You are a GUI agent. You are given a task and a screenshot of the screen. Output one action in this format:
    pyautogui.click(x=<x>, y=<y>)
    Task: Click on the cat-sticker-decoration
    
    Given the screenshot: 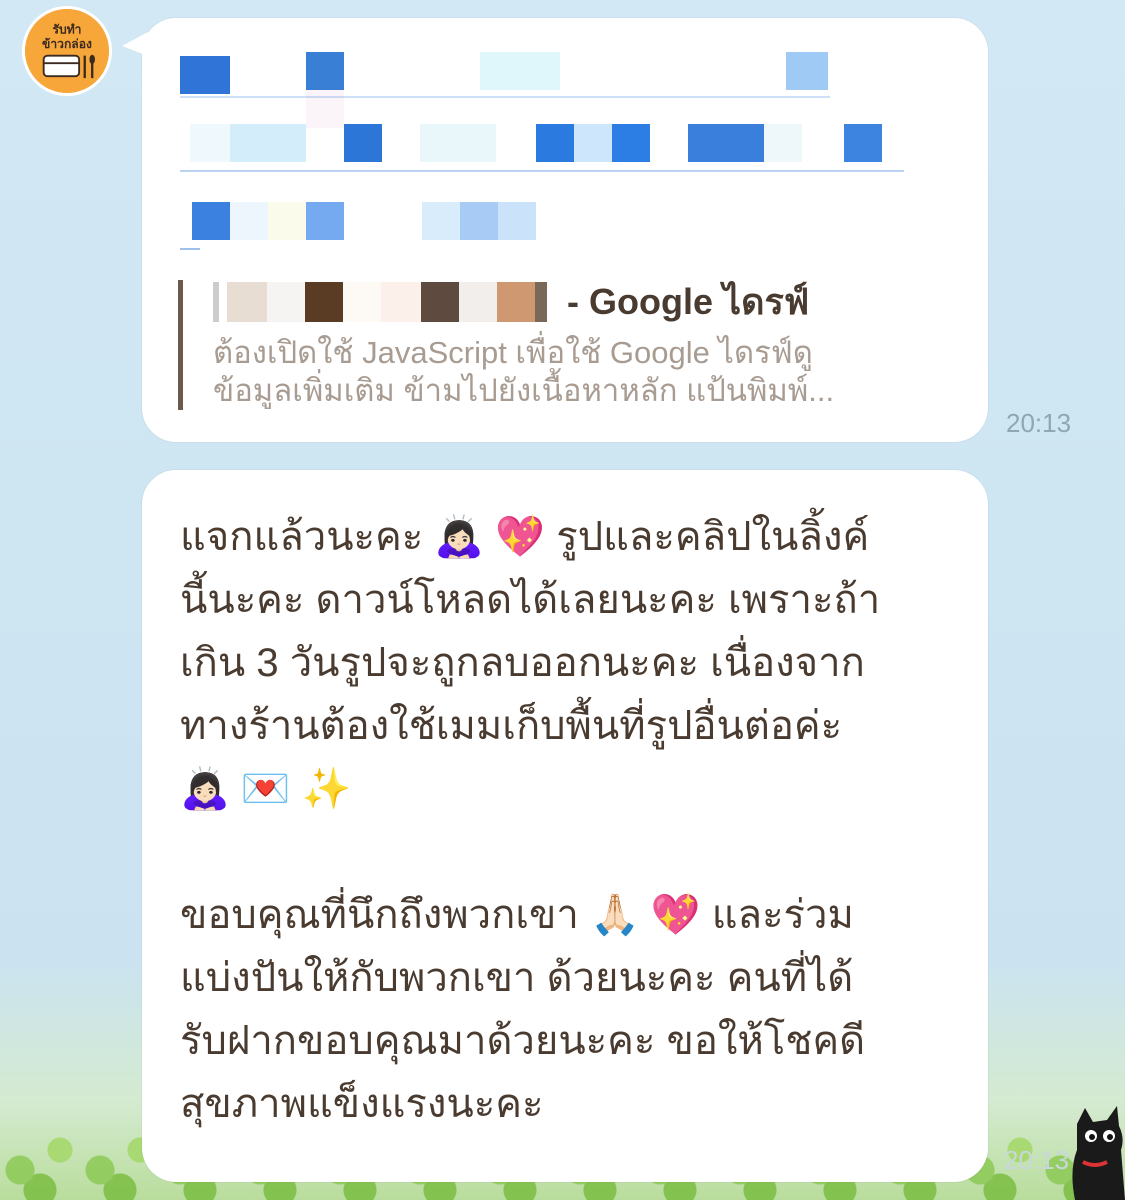 What is the action you would take?
    pyautogui.click(x=1090, y=1145)
    